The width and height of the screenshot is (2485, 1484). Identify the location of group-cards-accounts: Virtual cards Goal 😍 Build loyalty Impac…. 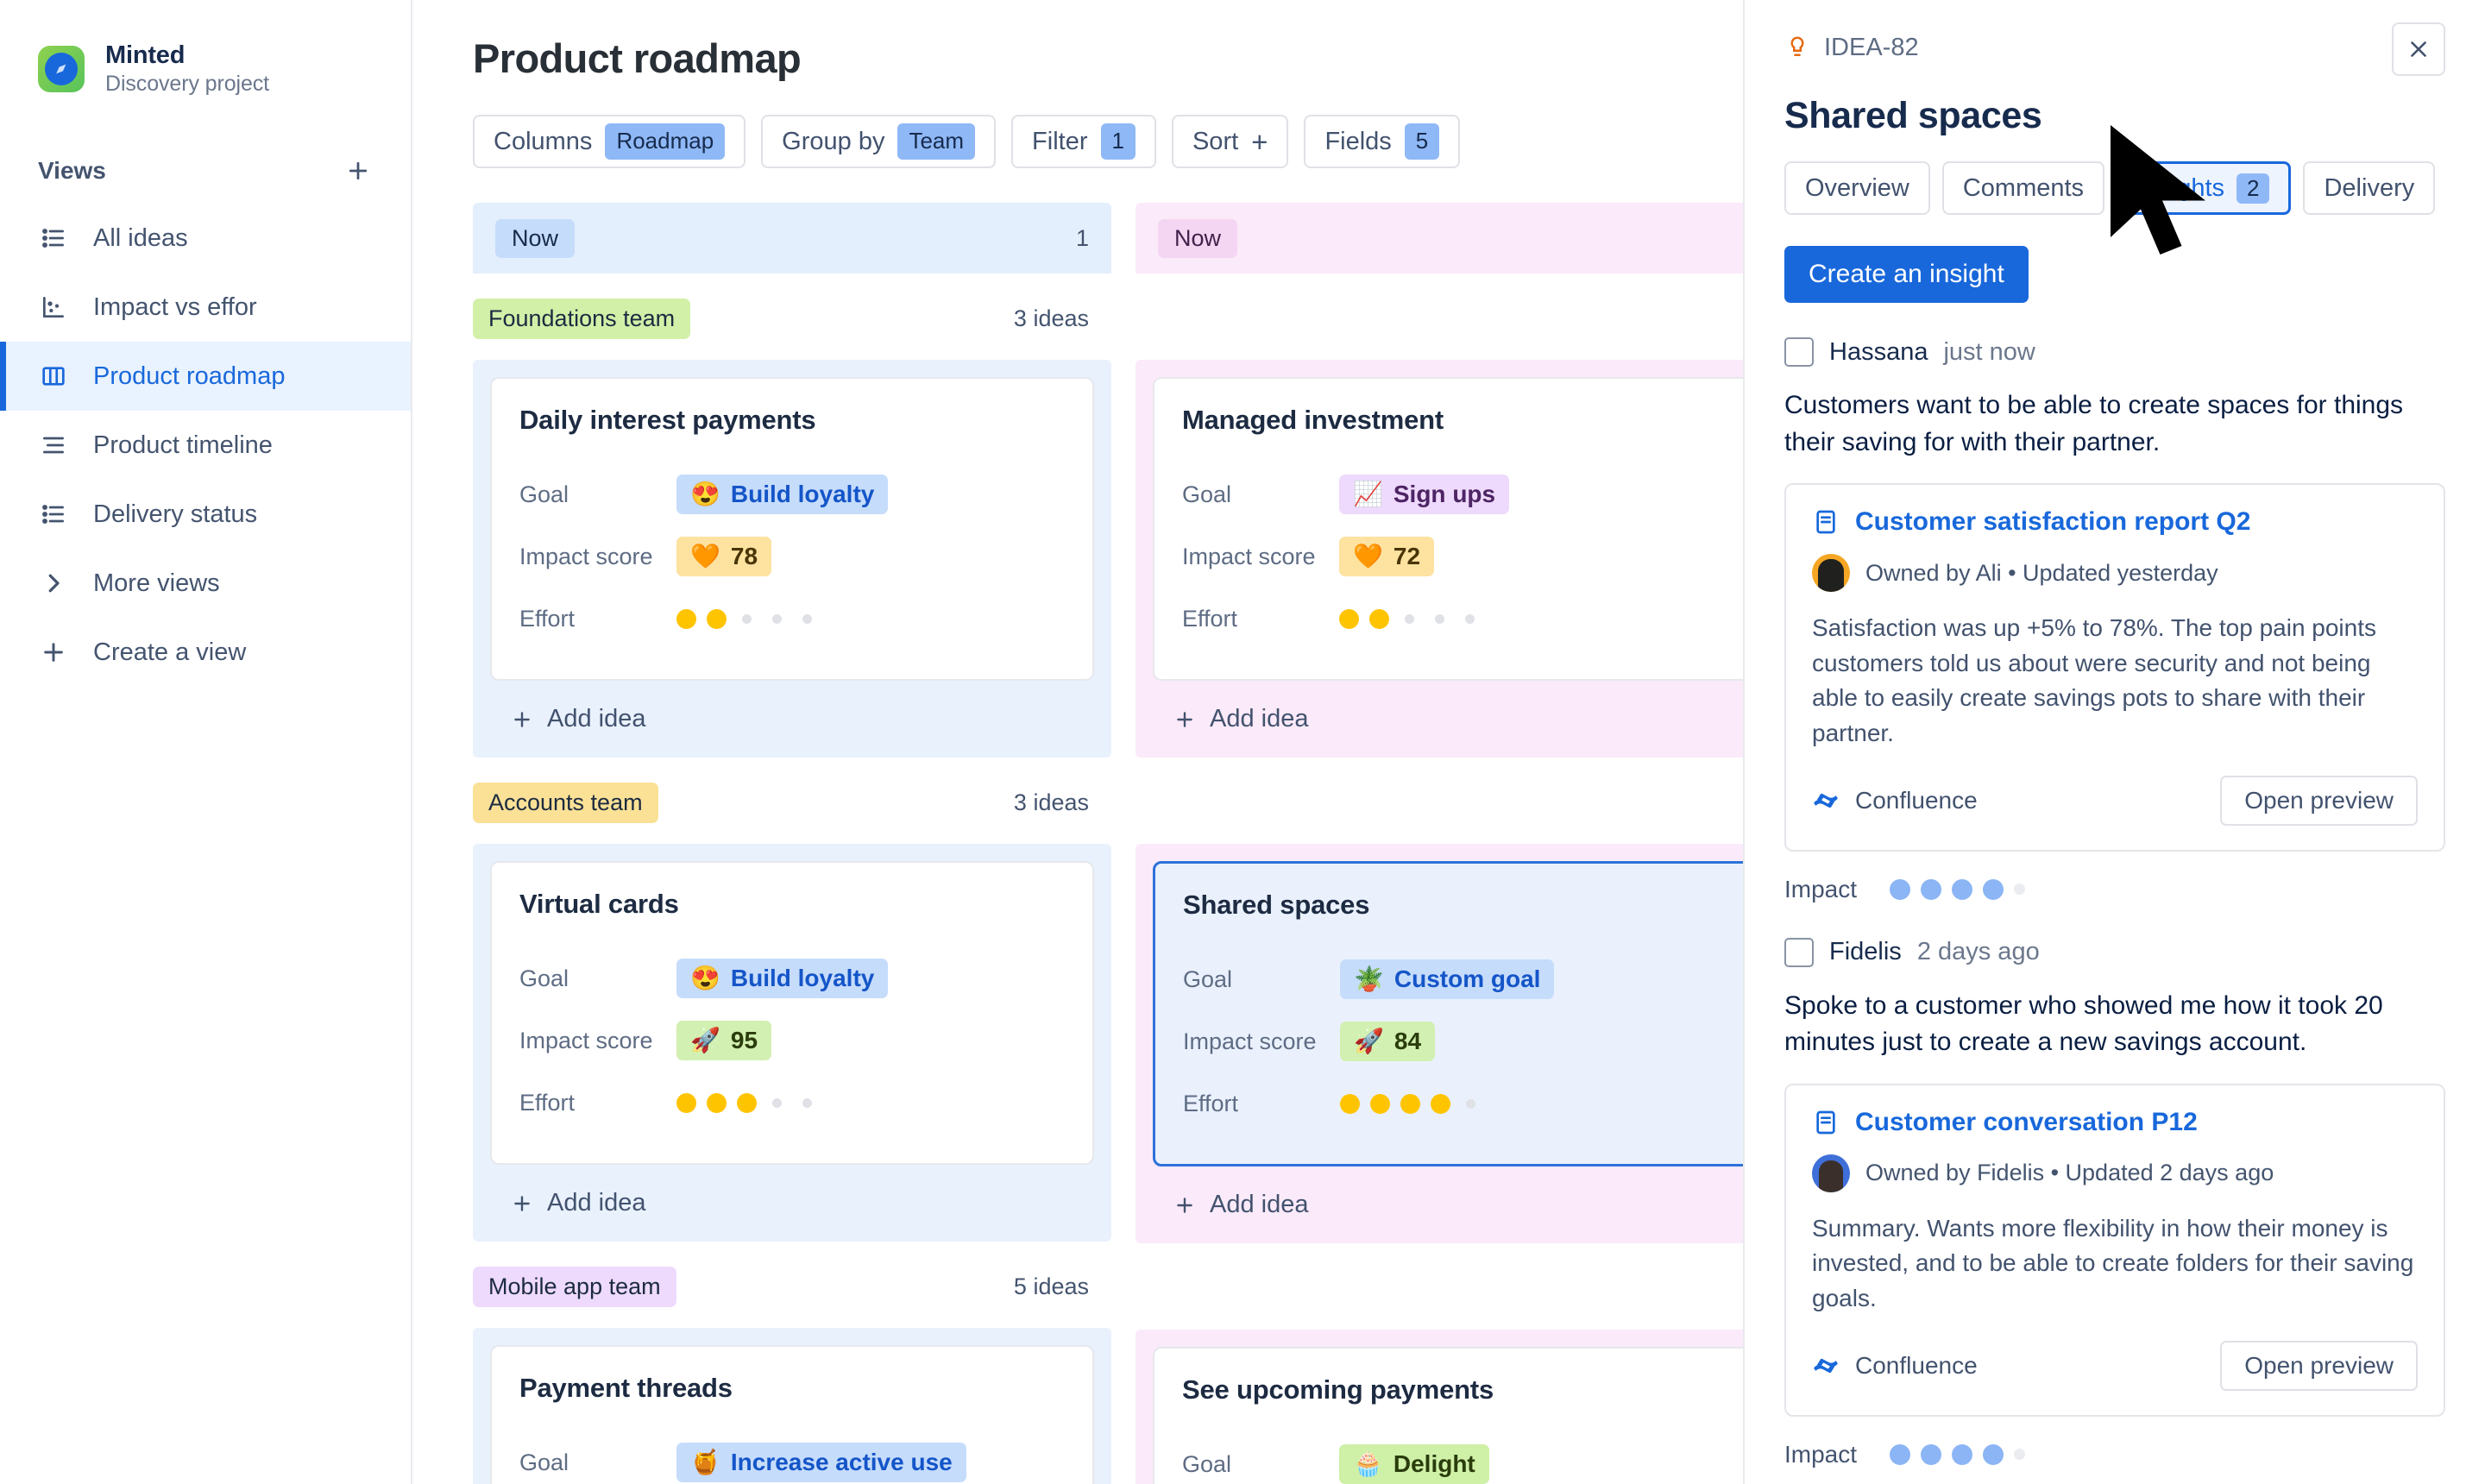
(792, 1043).